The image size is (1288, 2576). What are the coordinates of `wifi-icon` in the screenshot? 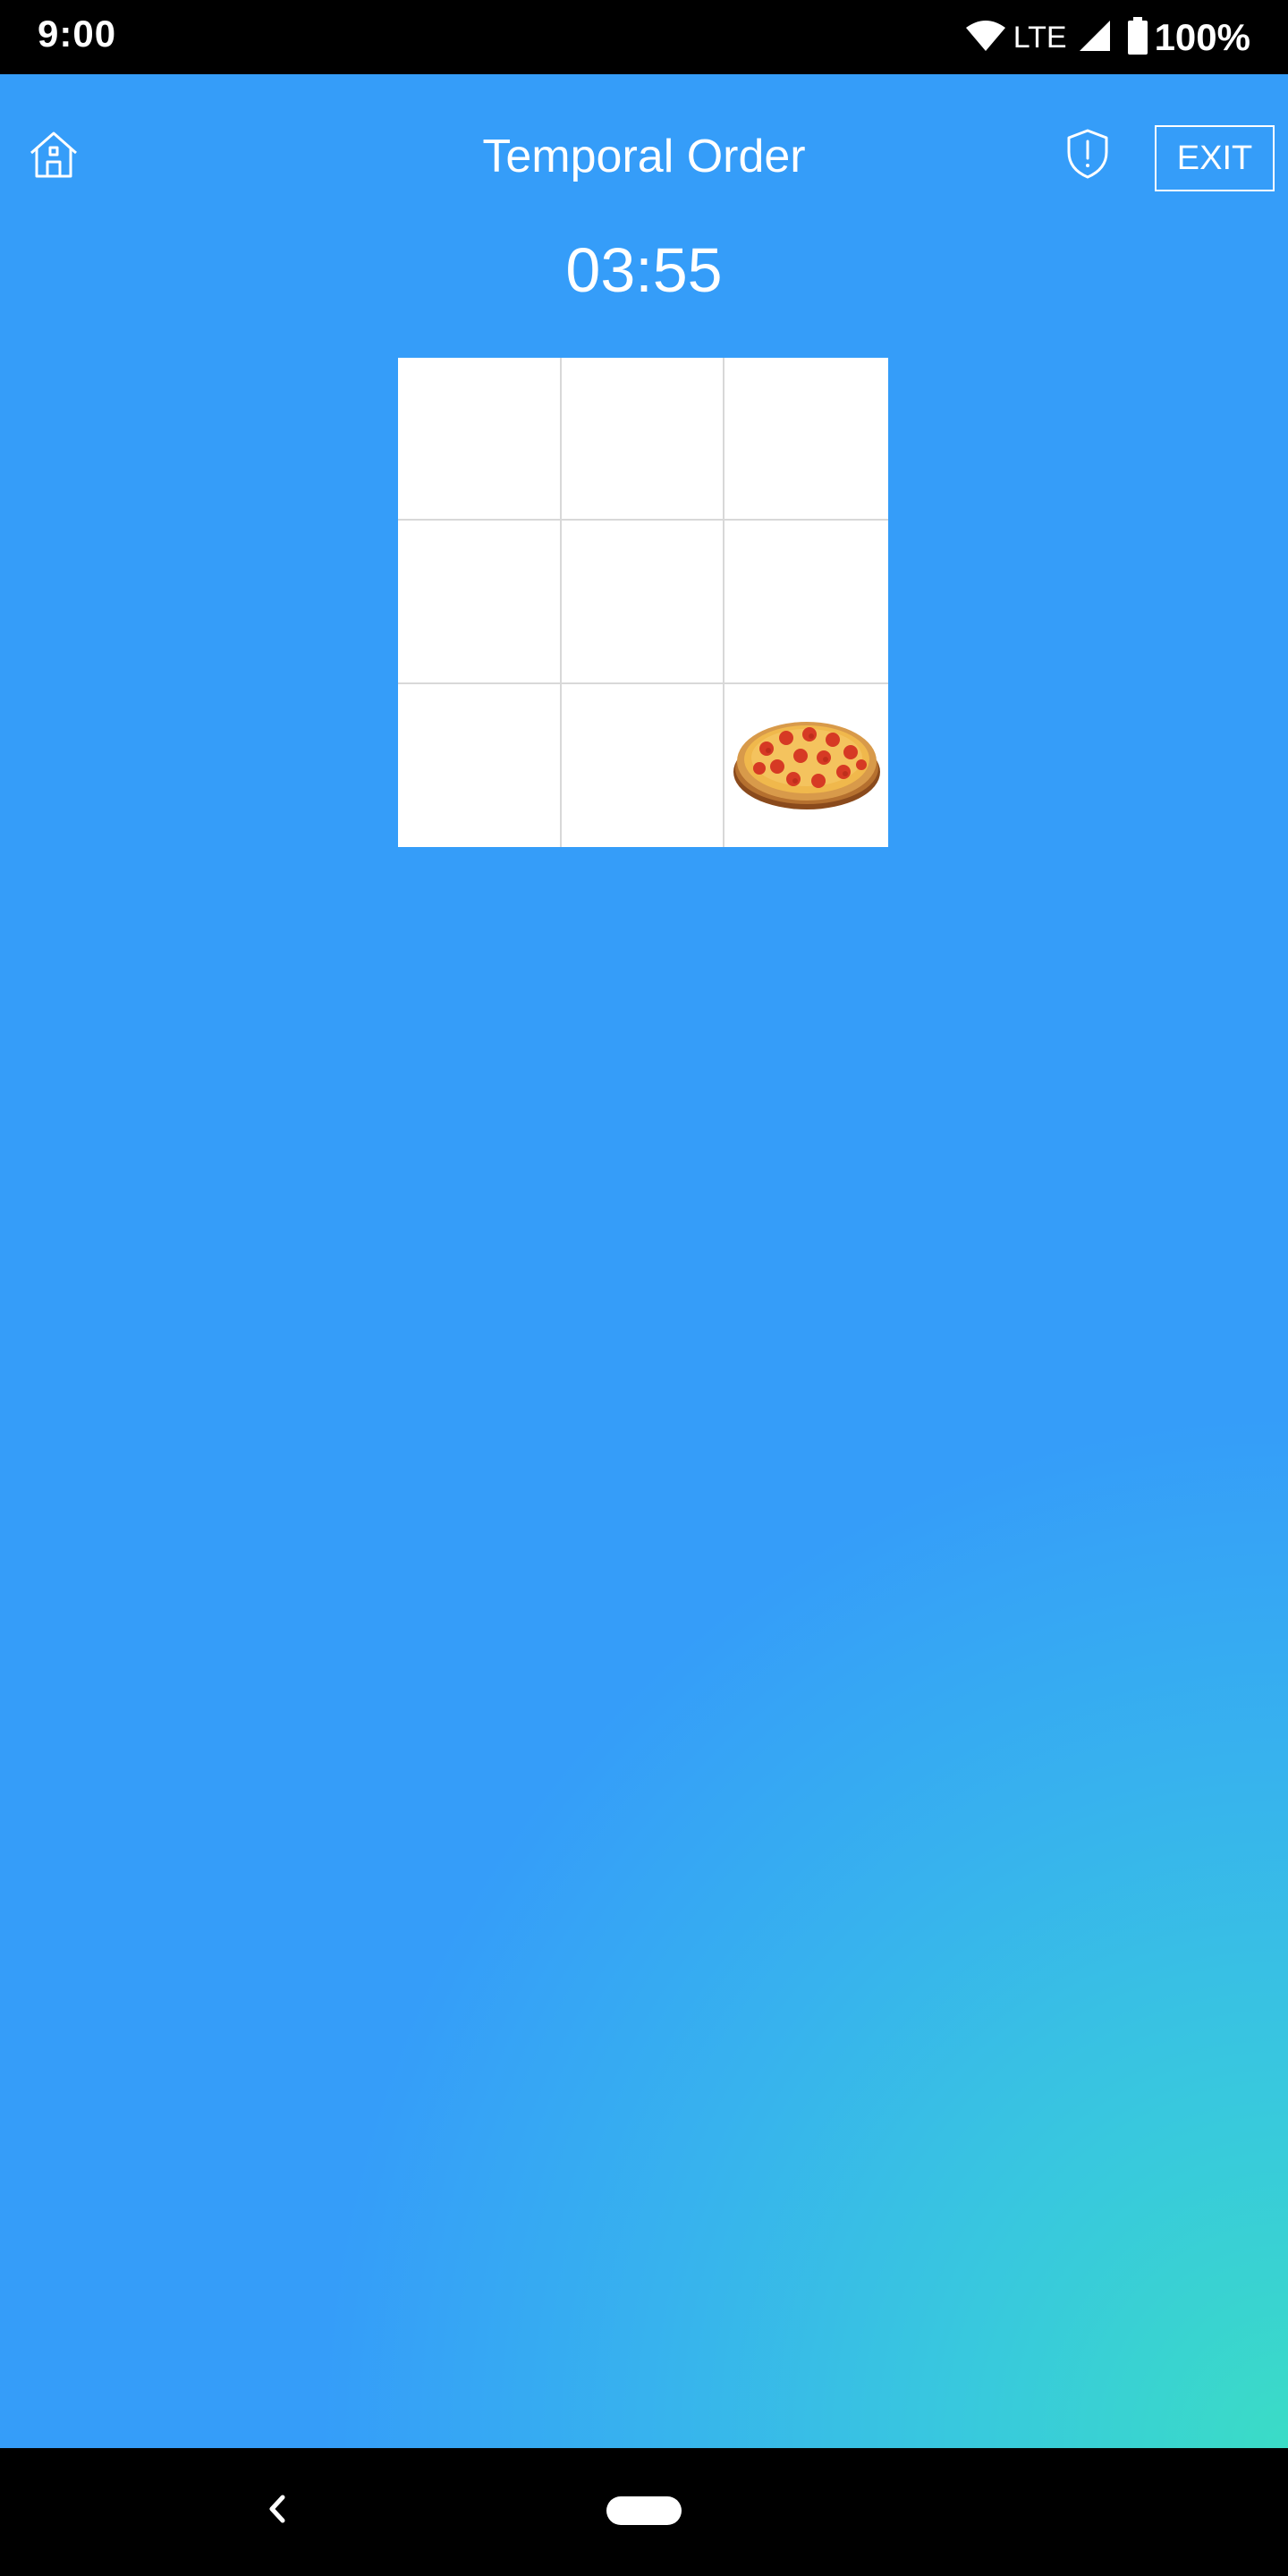 It's located at (985, 38).